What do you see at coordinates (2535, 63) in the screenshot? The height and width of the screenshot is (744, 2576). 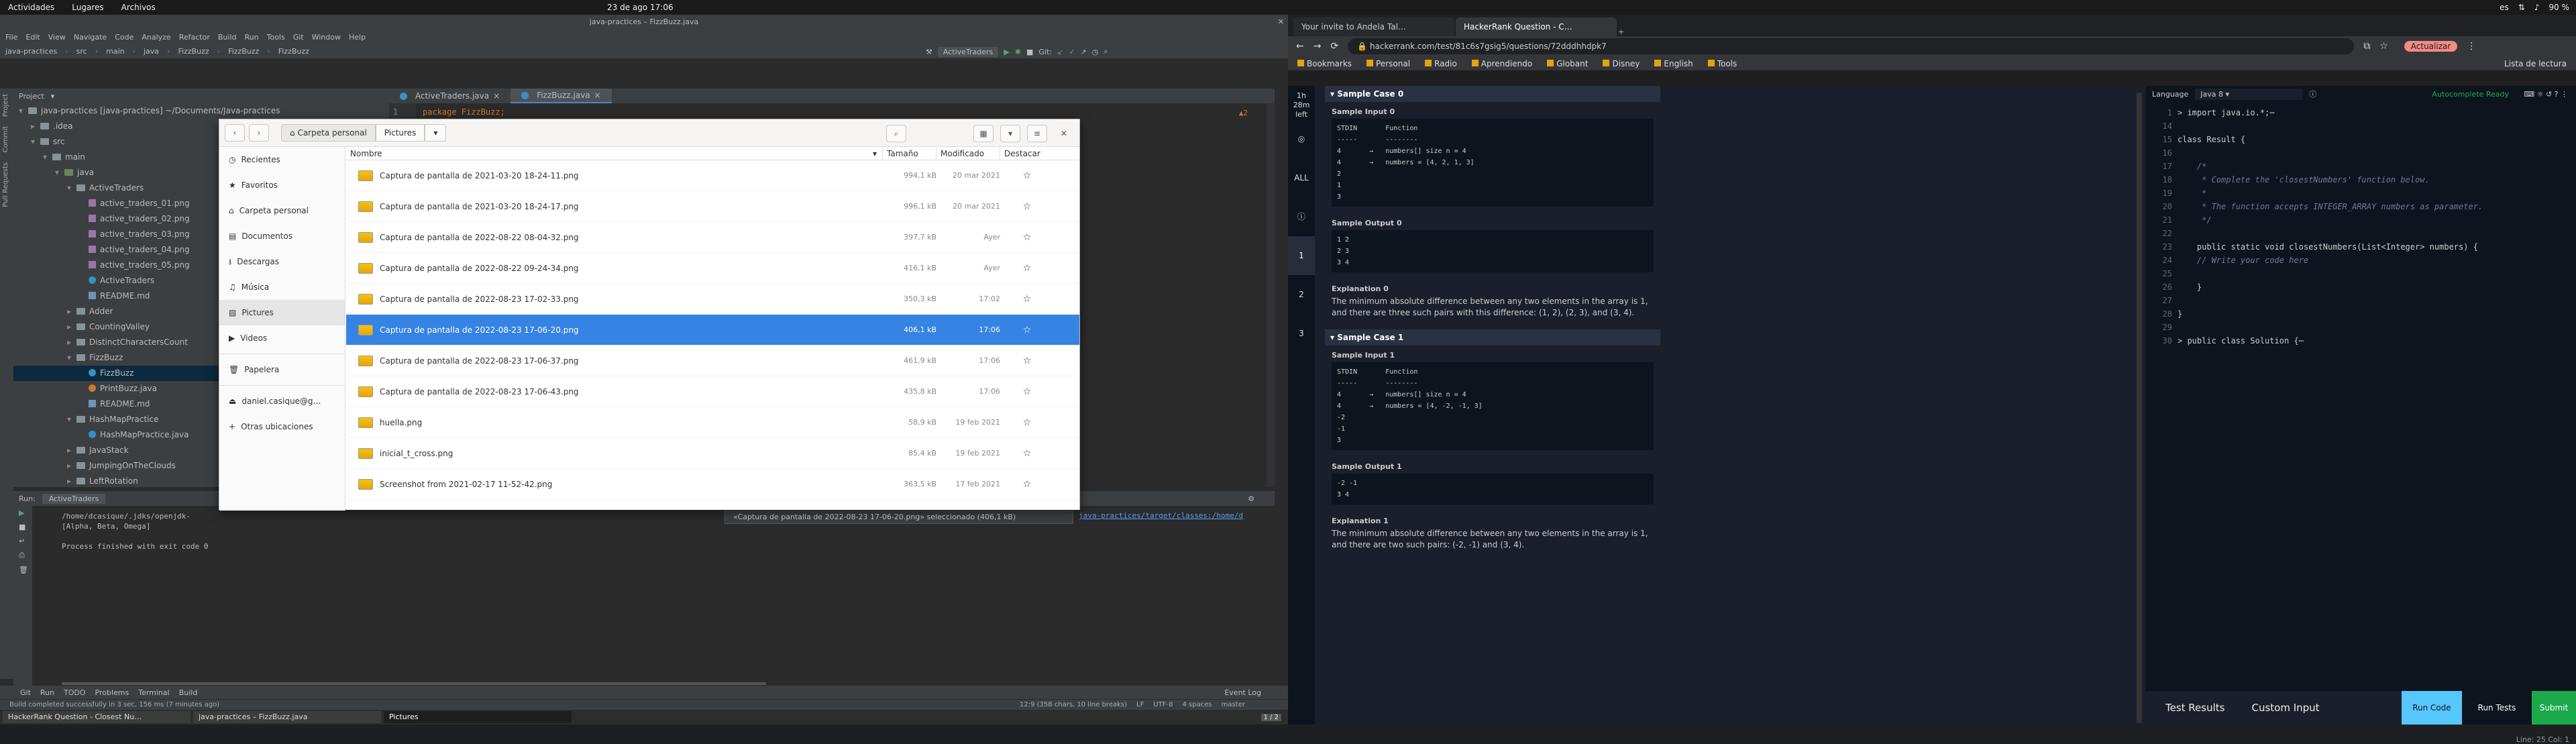 I see `reading-list: Lista de lectura` at bounding box center [2535, 63].